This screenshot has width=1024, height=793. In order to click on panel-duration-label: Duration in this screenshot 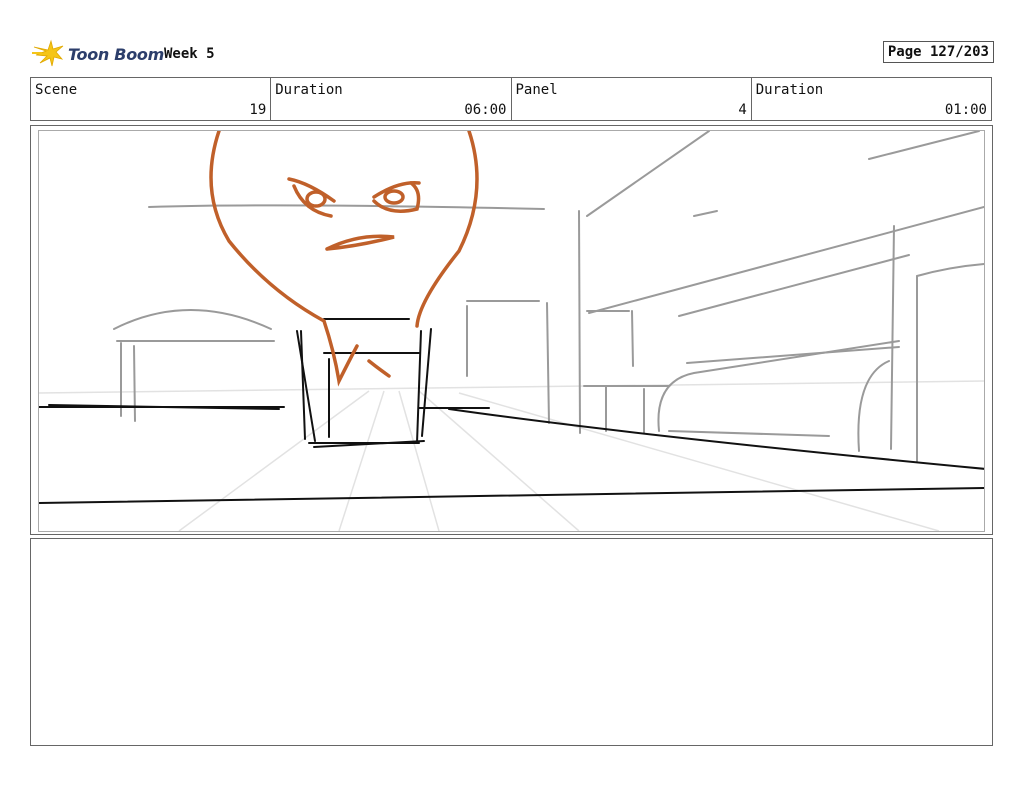, I will do `click(789, 90)`.